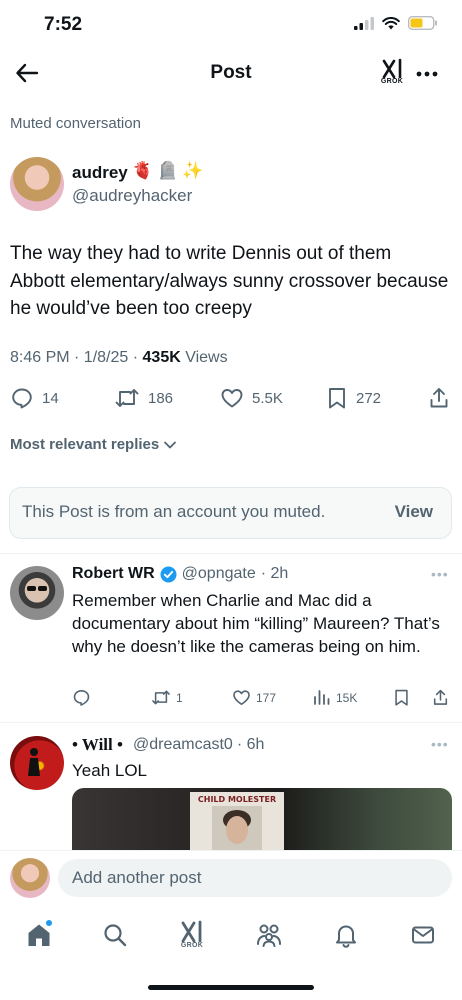  I want to click on repost-count: 186, so click(161, 398).